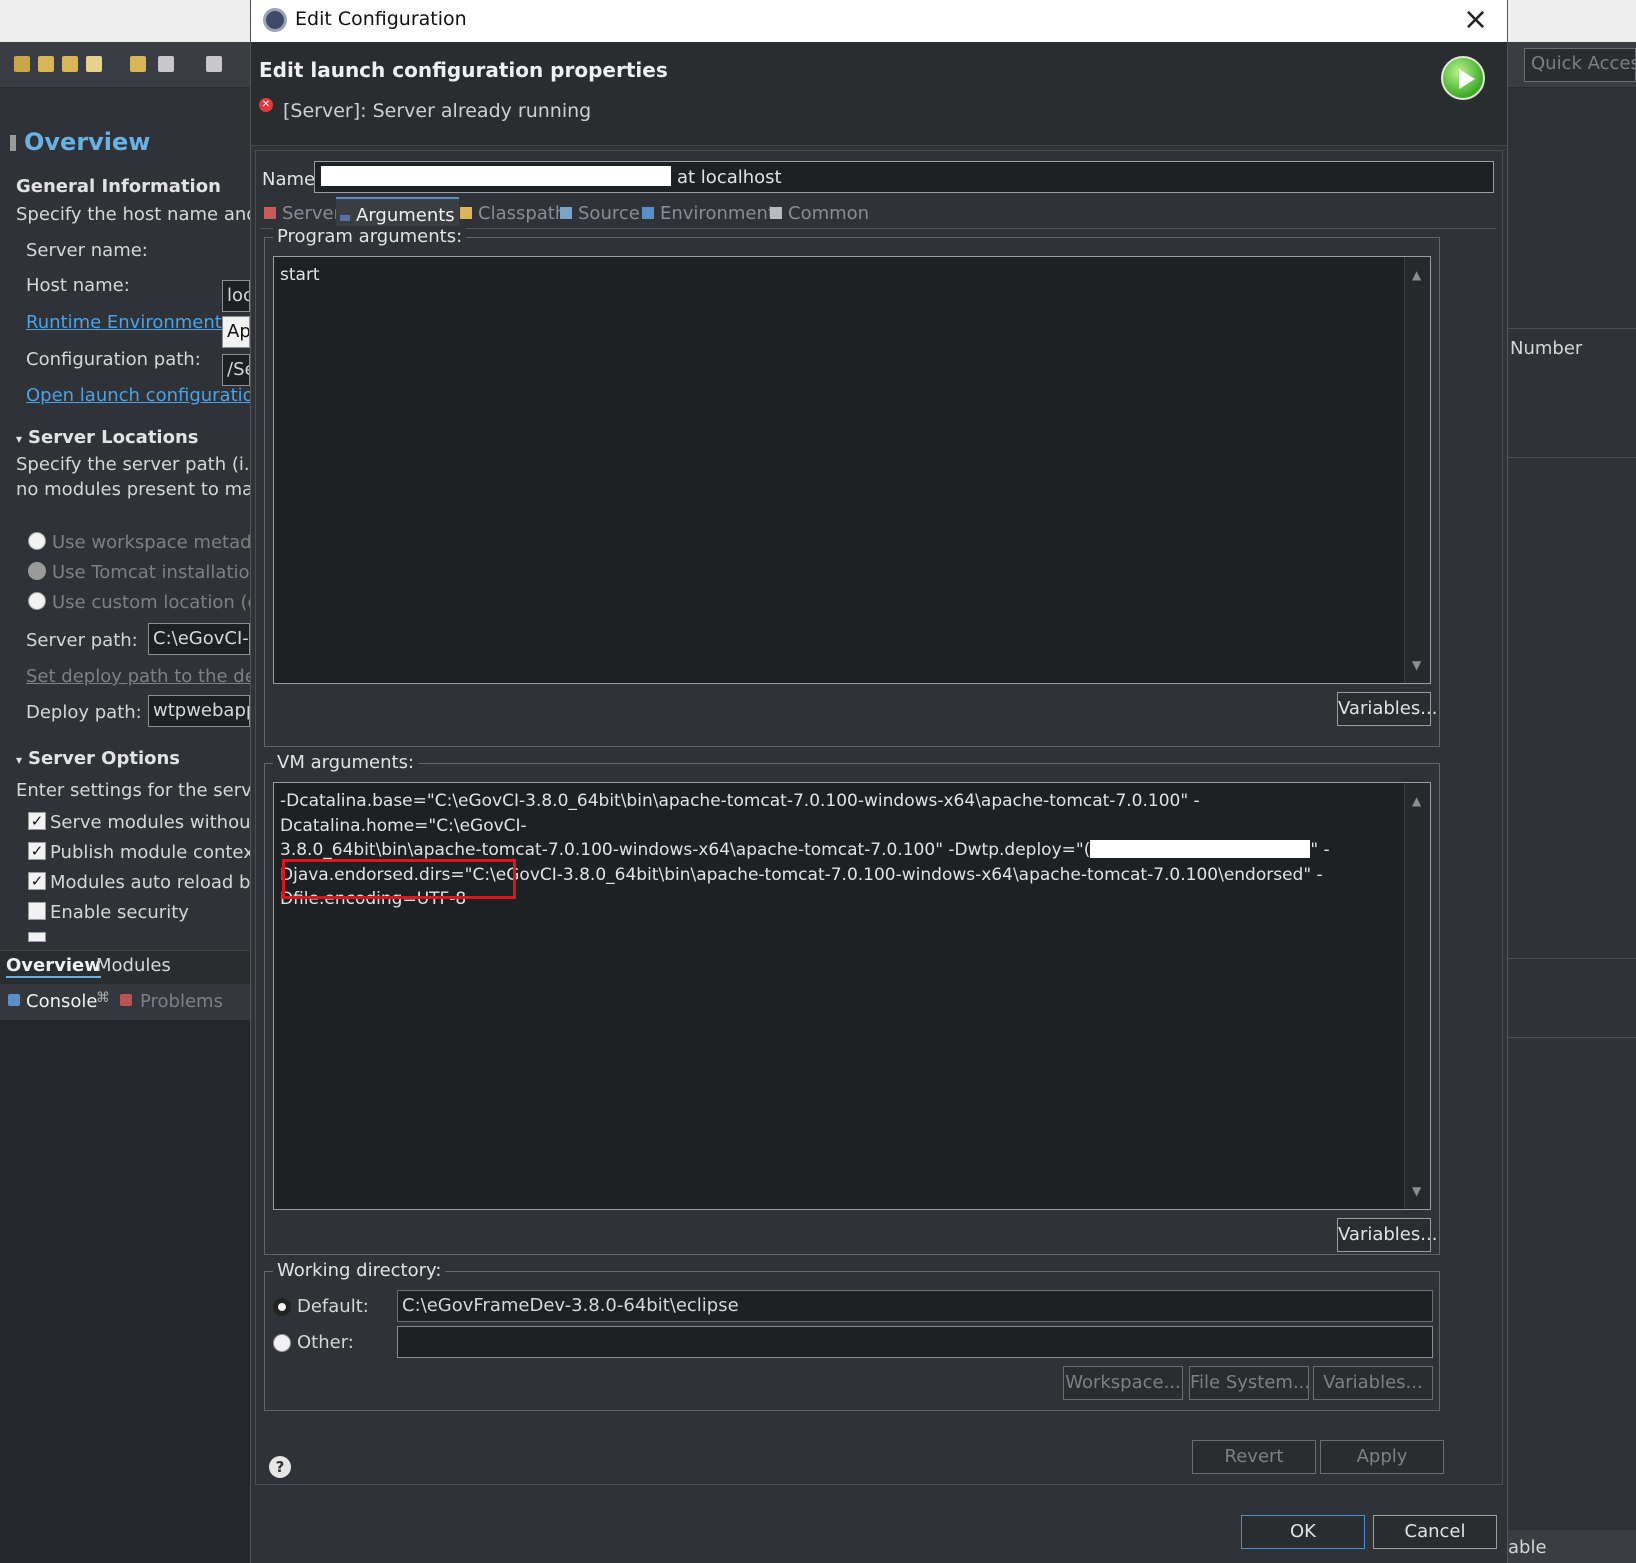 The image size is (1636, 1563). I want to click on toolbar-new-icon, so click(22, 64).